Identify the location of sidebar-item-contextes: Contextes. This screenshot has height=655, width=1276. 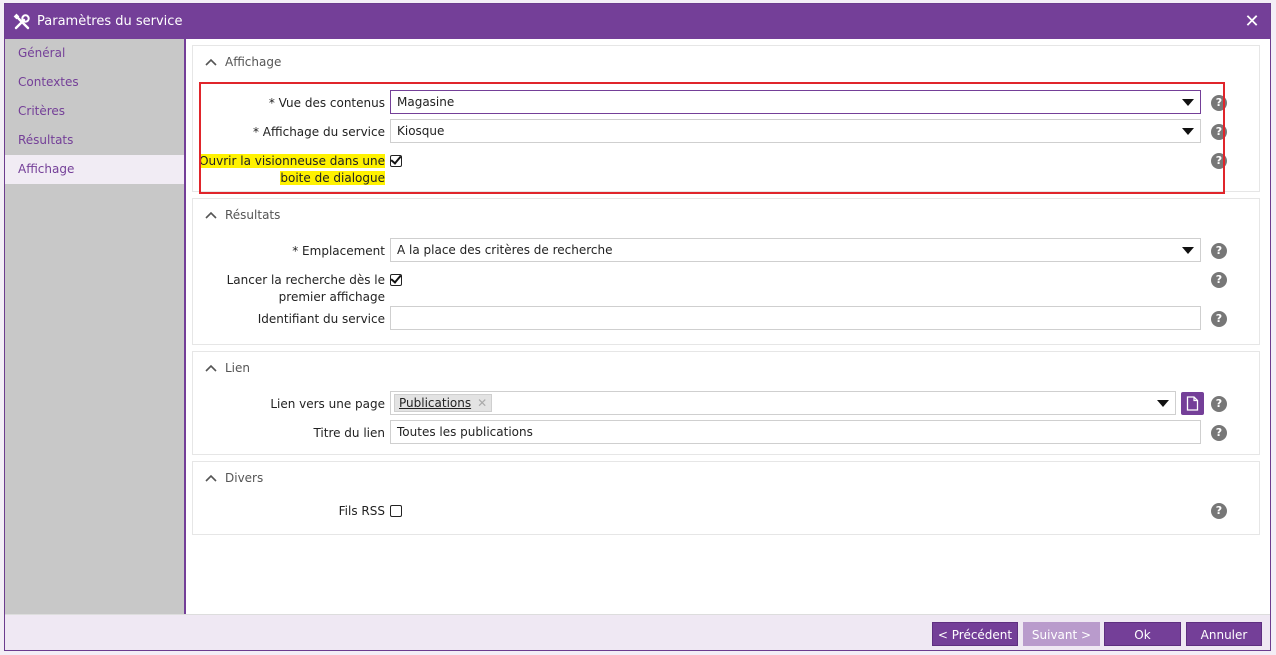
(94, 82).